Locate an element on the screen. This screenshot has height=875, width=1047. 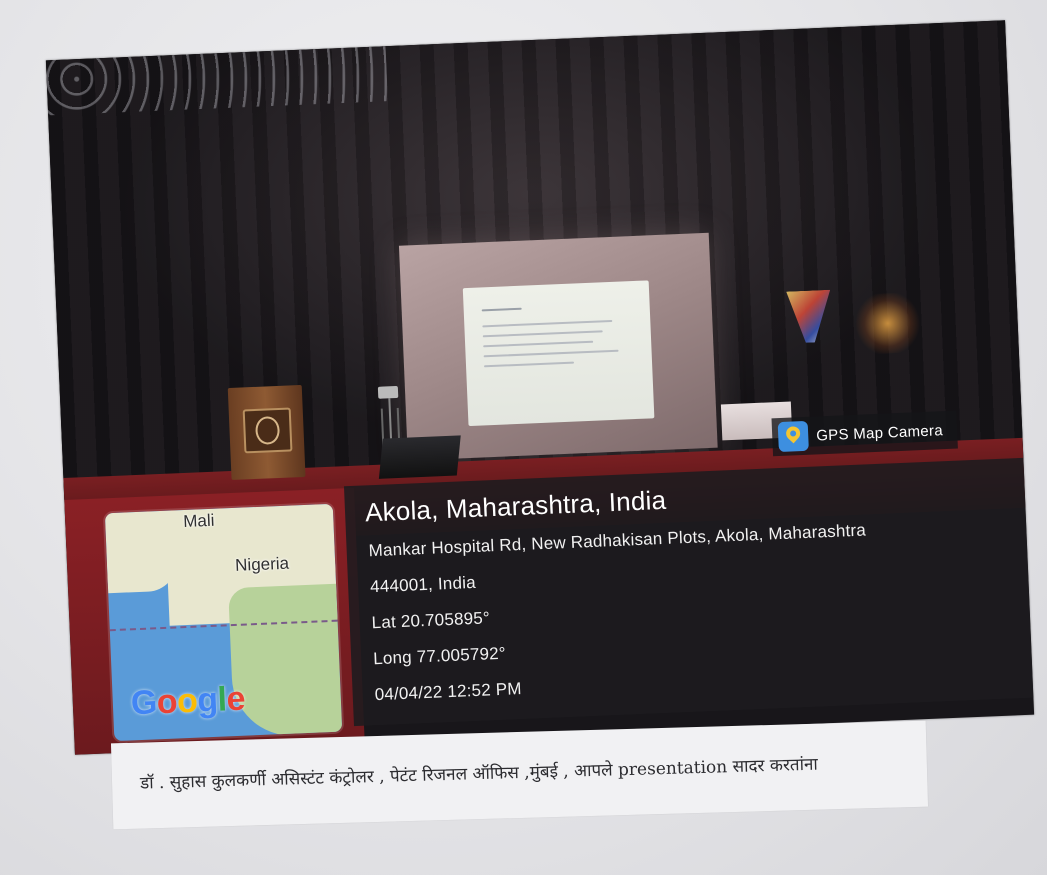
podium-emblem is located at coordinates (267, 430).